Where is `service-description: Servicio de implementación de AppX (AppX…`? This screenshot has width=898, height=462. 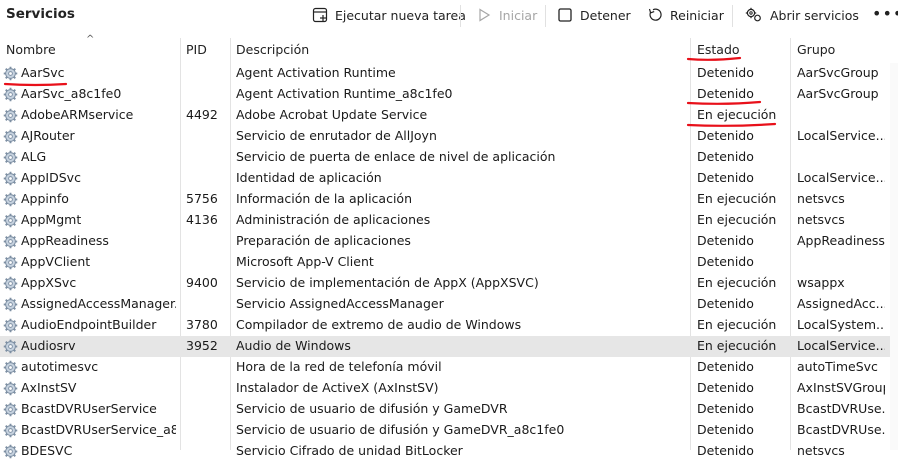
service-description: Servicio de implementación de AppX (AppX… is located at coordinates (387, 282).